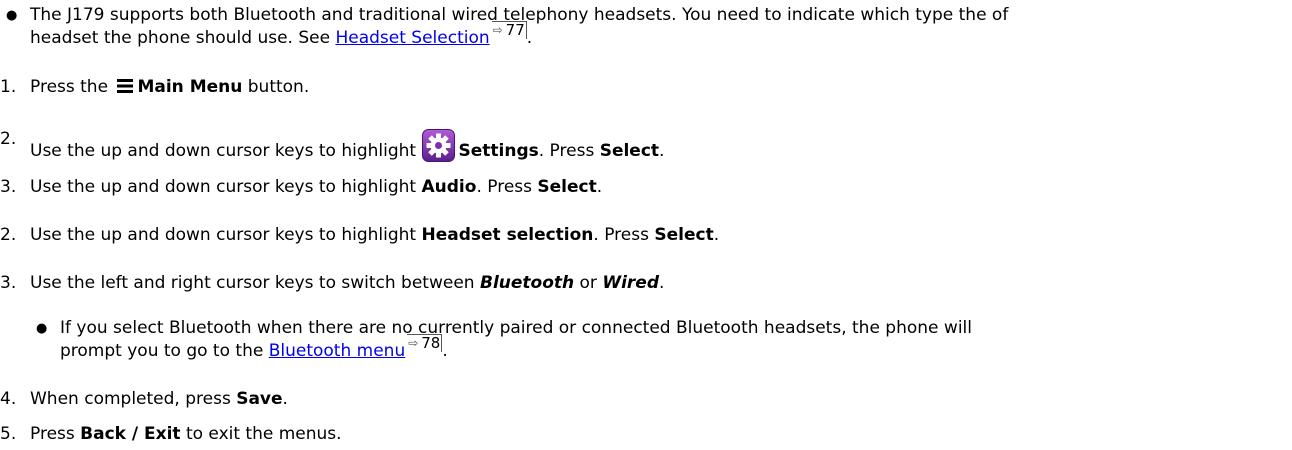  What do you see at coordinates (412, 38) in the screenshot?
I see `headset-selection-link: Headset Selection` at bounding box center [412, 38].